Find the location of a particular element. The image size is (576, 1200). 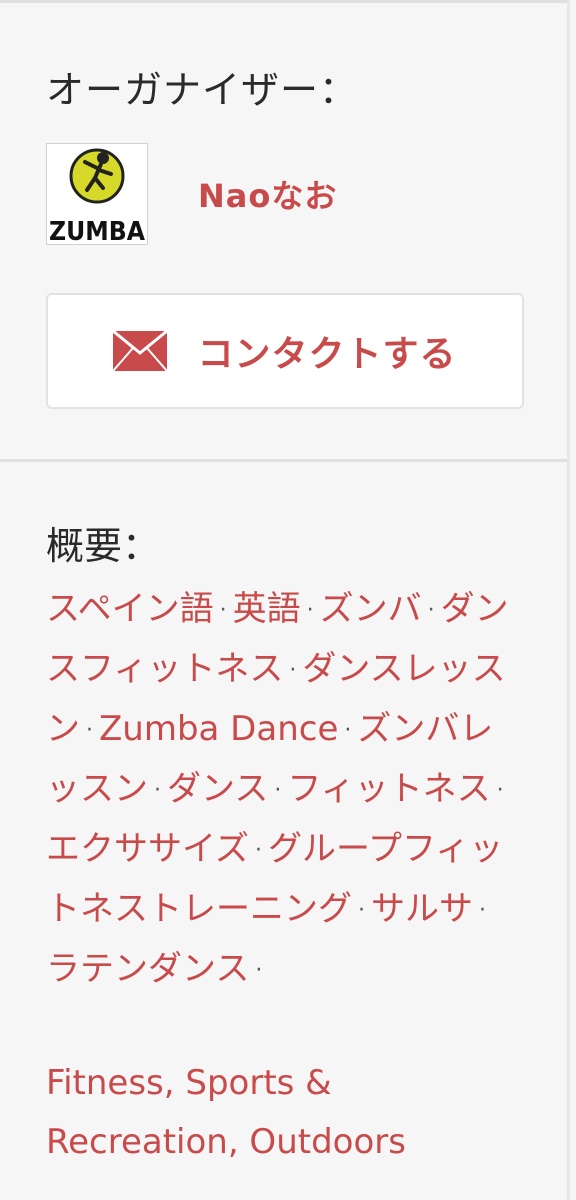

organizer-row: ZUMBA Naoなお is located at coordinates (191, 194).